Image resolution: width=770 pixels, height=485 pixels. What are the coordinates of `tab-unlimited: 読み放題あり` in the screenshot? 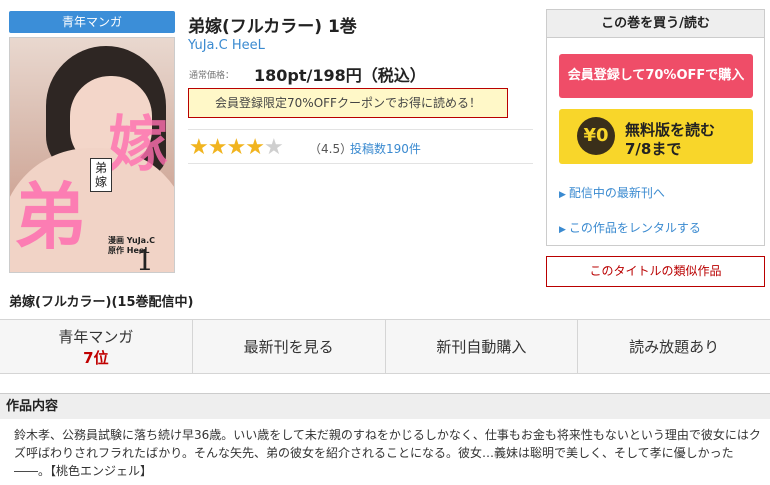 It's located at (674, 346).